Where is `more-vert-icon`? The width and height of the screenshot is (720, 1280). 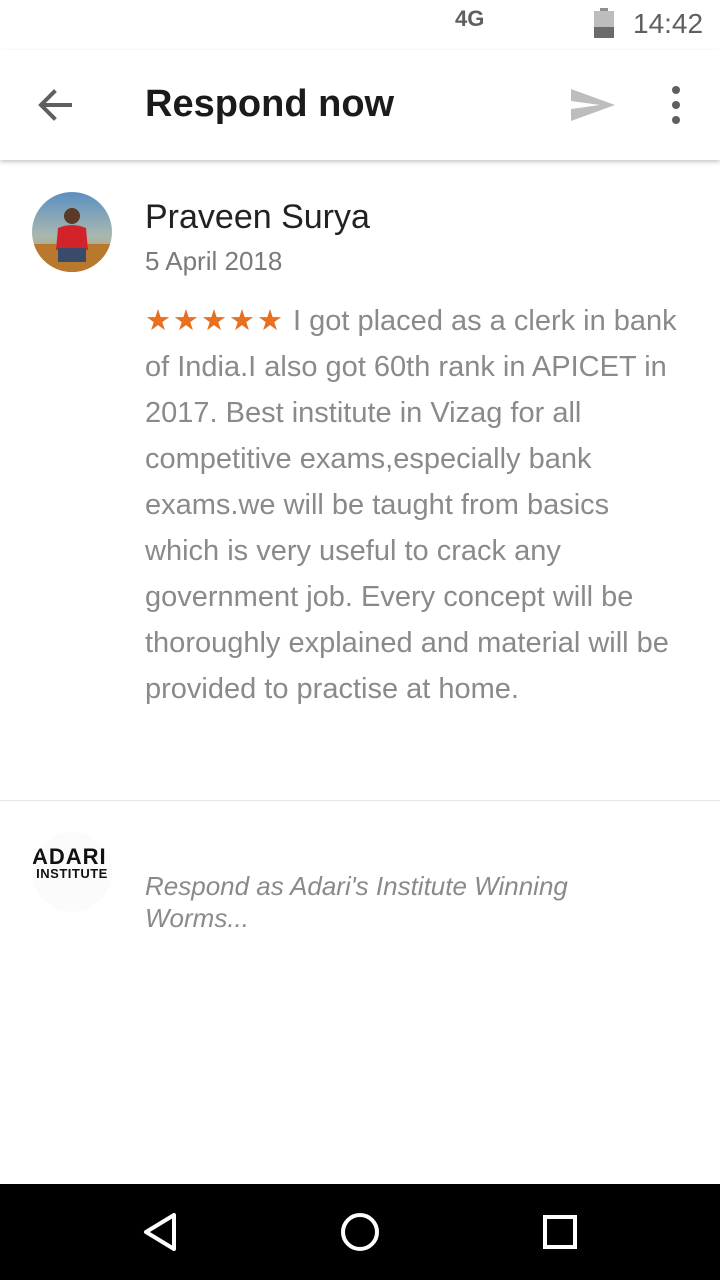
more-vert-icon is located at coordinates (676, 105).